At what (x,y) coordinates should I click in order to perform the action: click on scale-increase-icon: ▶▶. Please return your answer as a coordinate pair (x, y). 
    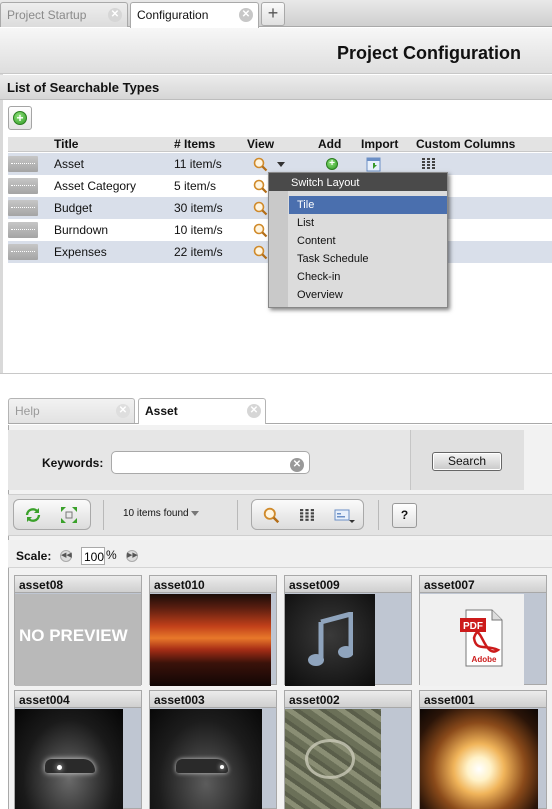
    Looking at the image, I should click on (132, 556).